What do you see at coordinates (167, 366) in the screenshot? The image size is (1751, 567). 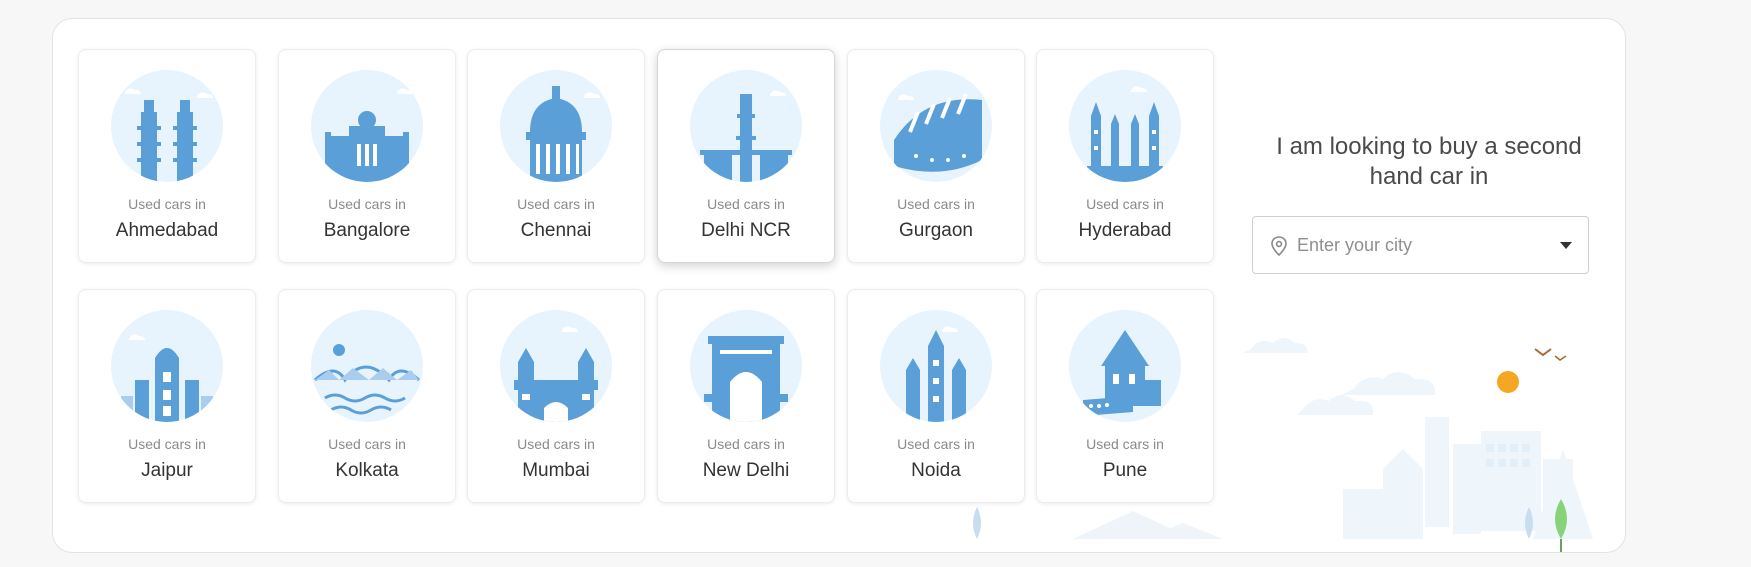 I see `jaipur-landmark-icon` at bounding box center [167, 366].